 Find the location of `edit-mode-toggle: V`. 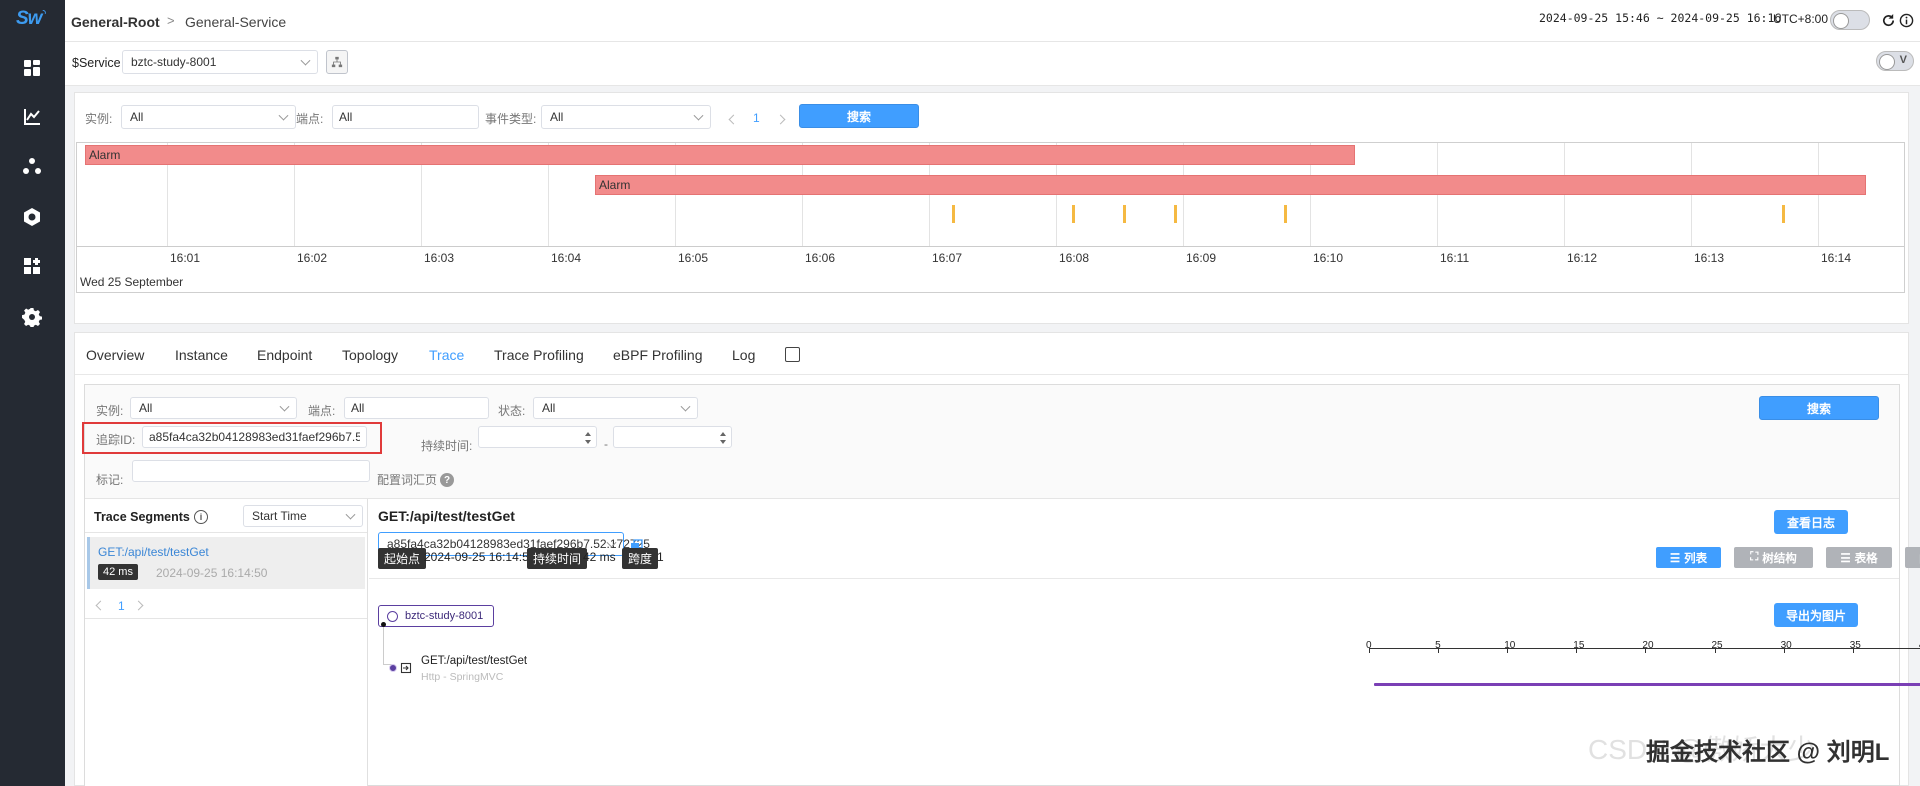

edit-mode-toggle: V is located at coordinates (1895, 61).